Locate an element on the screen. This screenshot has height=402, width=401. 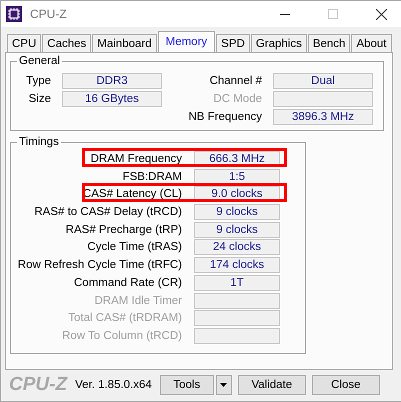
caret-icon is located at coordinates (224, 385).